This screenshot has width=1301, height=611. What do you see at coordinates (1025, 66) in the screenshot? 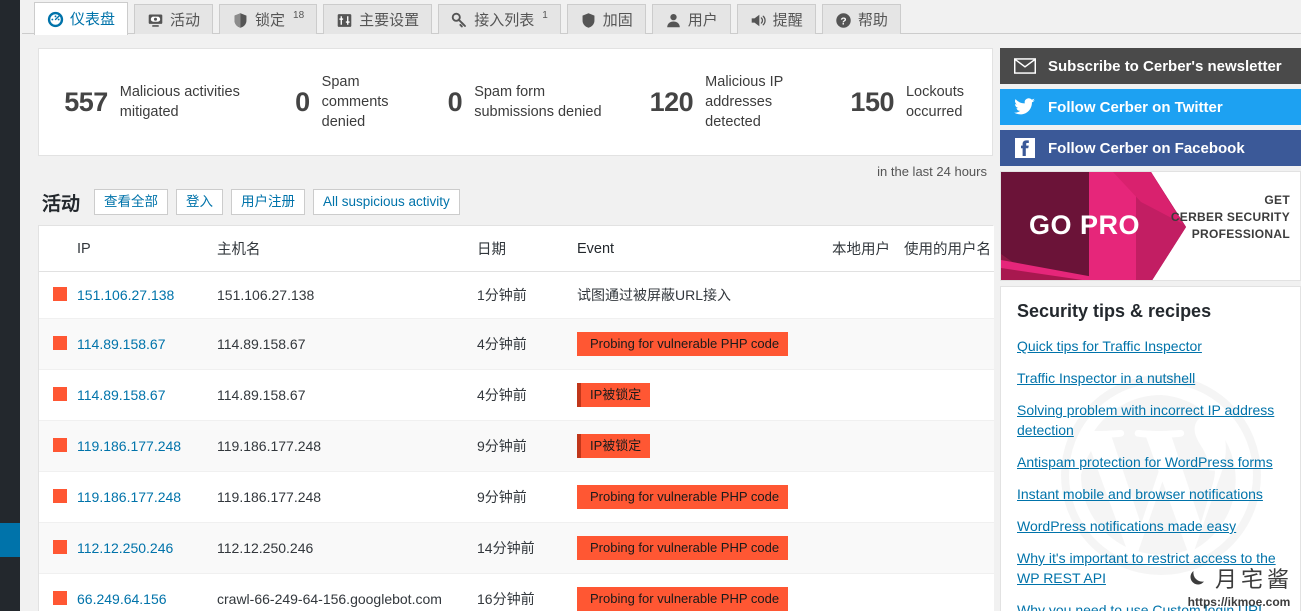
I see `envelope-icon` at bounding box center [1025, 66].